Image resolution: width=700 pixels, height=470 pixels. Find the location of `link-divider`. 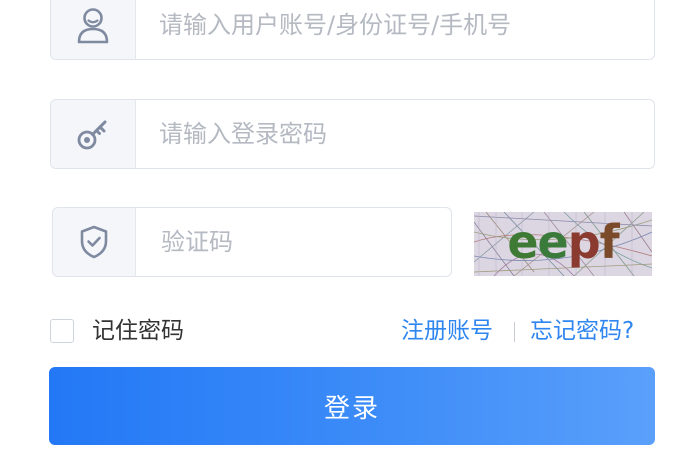

link-divider is located at coordinates (514, 332).